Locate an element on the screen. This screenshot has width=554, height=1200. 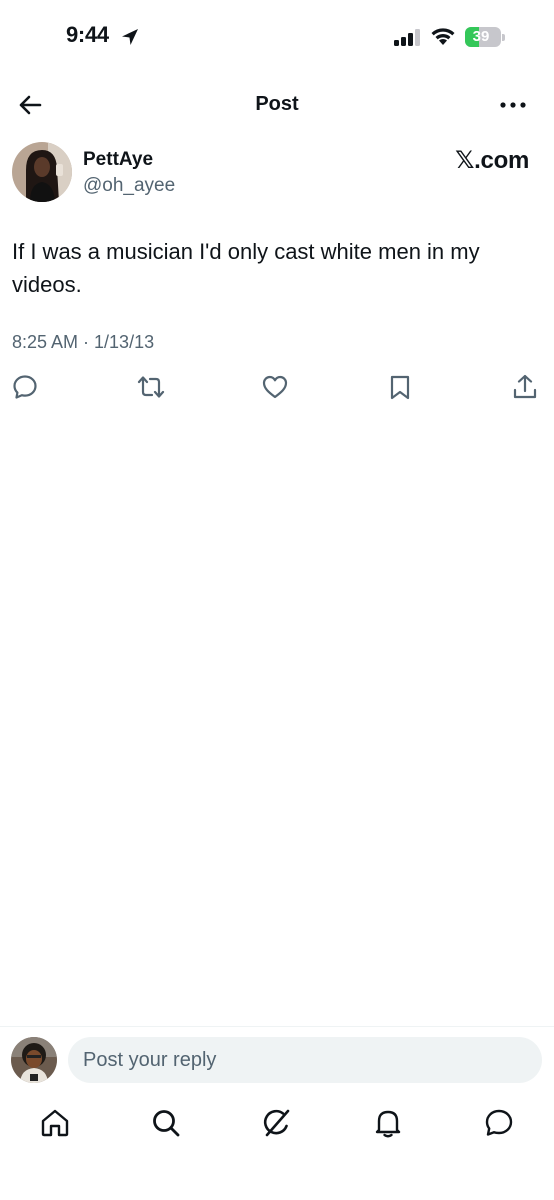
like-icon is located at coordinates (275, 387).